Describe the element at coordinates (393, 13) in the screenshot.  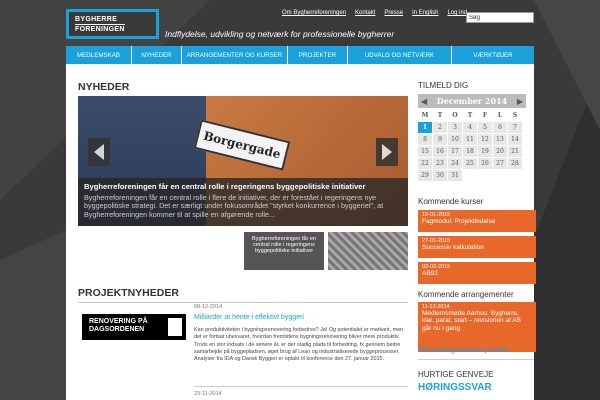
I see `top-link-press: Presse` at that location.